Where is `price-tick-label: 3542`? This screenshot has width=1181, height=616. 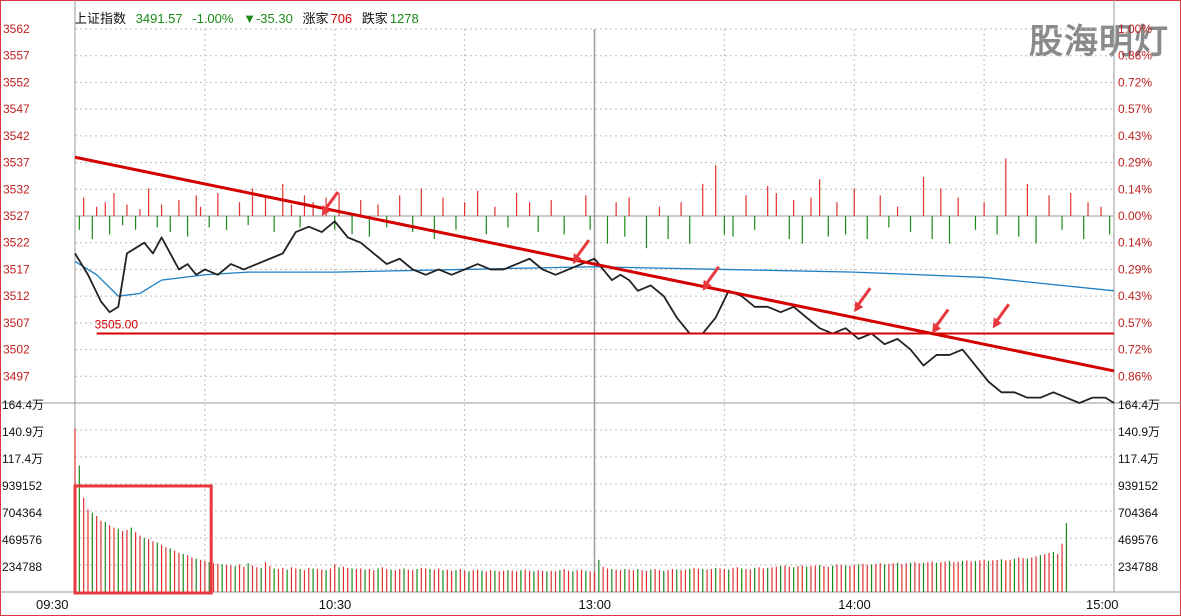
price-tick-label: 3542 is located at coordinates (16, 136).